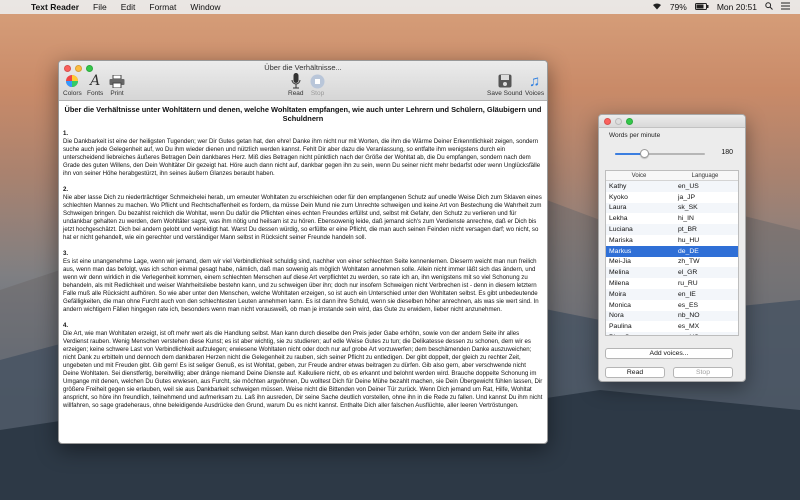 The height and width of the screenshot is (500, 800). I want to click on wpm-group: Words per minute 180, so click(672, 148).